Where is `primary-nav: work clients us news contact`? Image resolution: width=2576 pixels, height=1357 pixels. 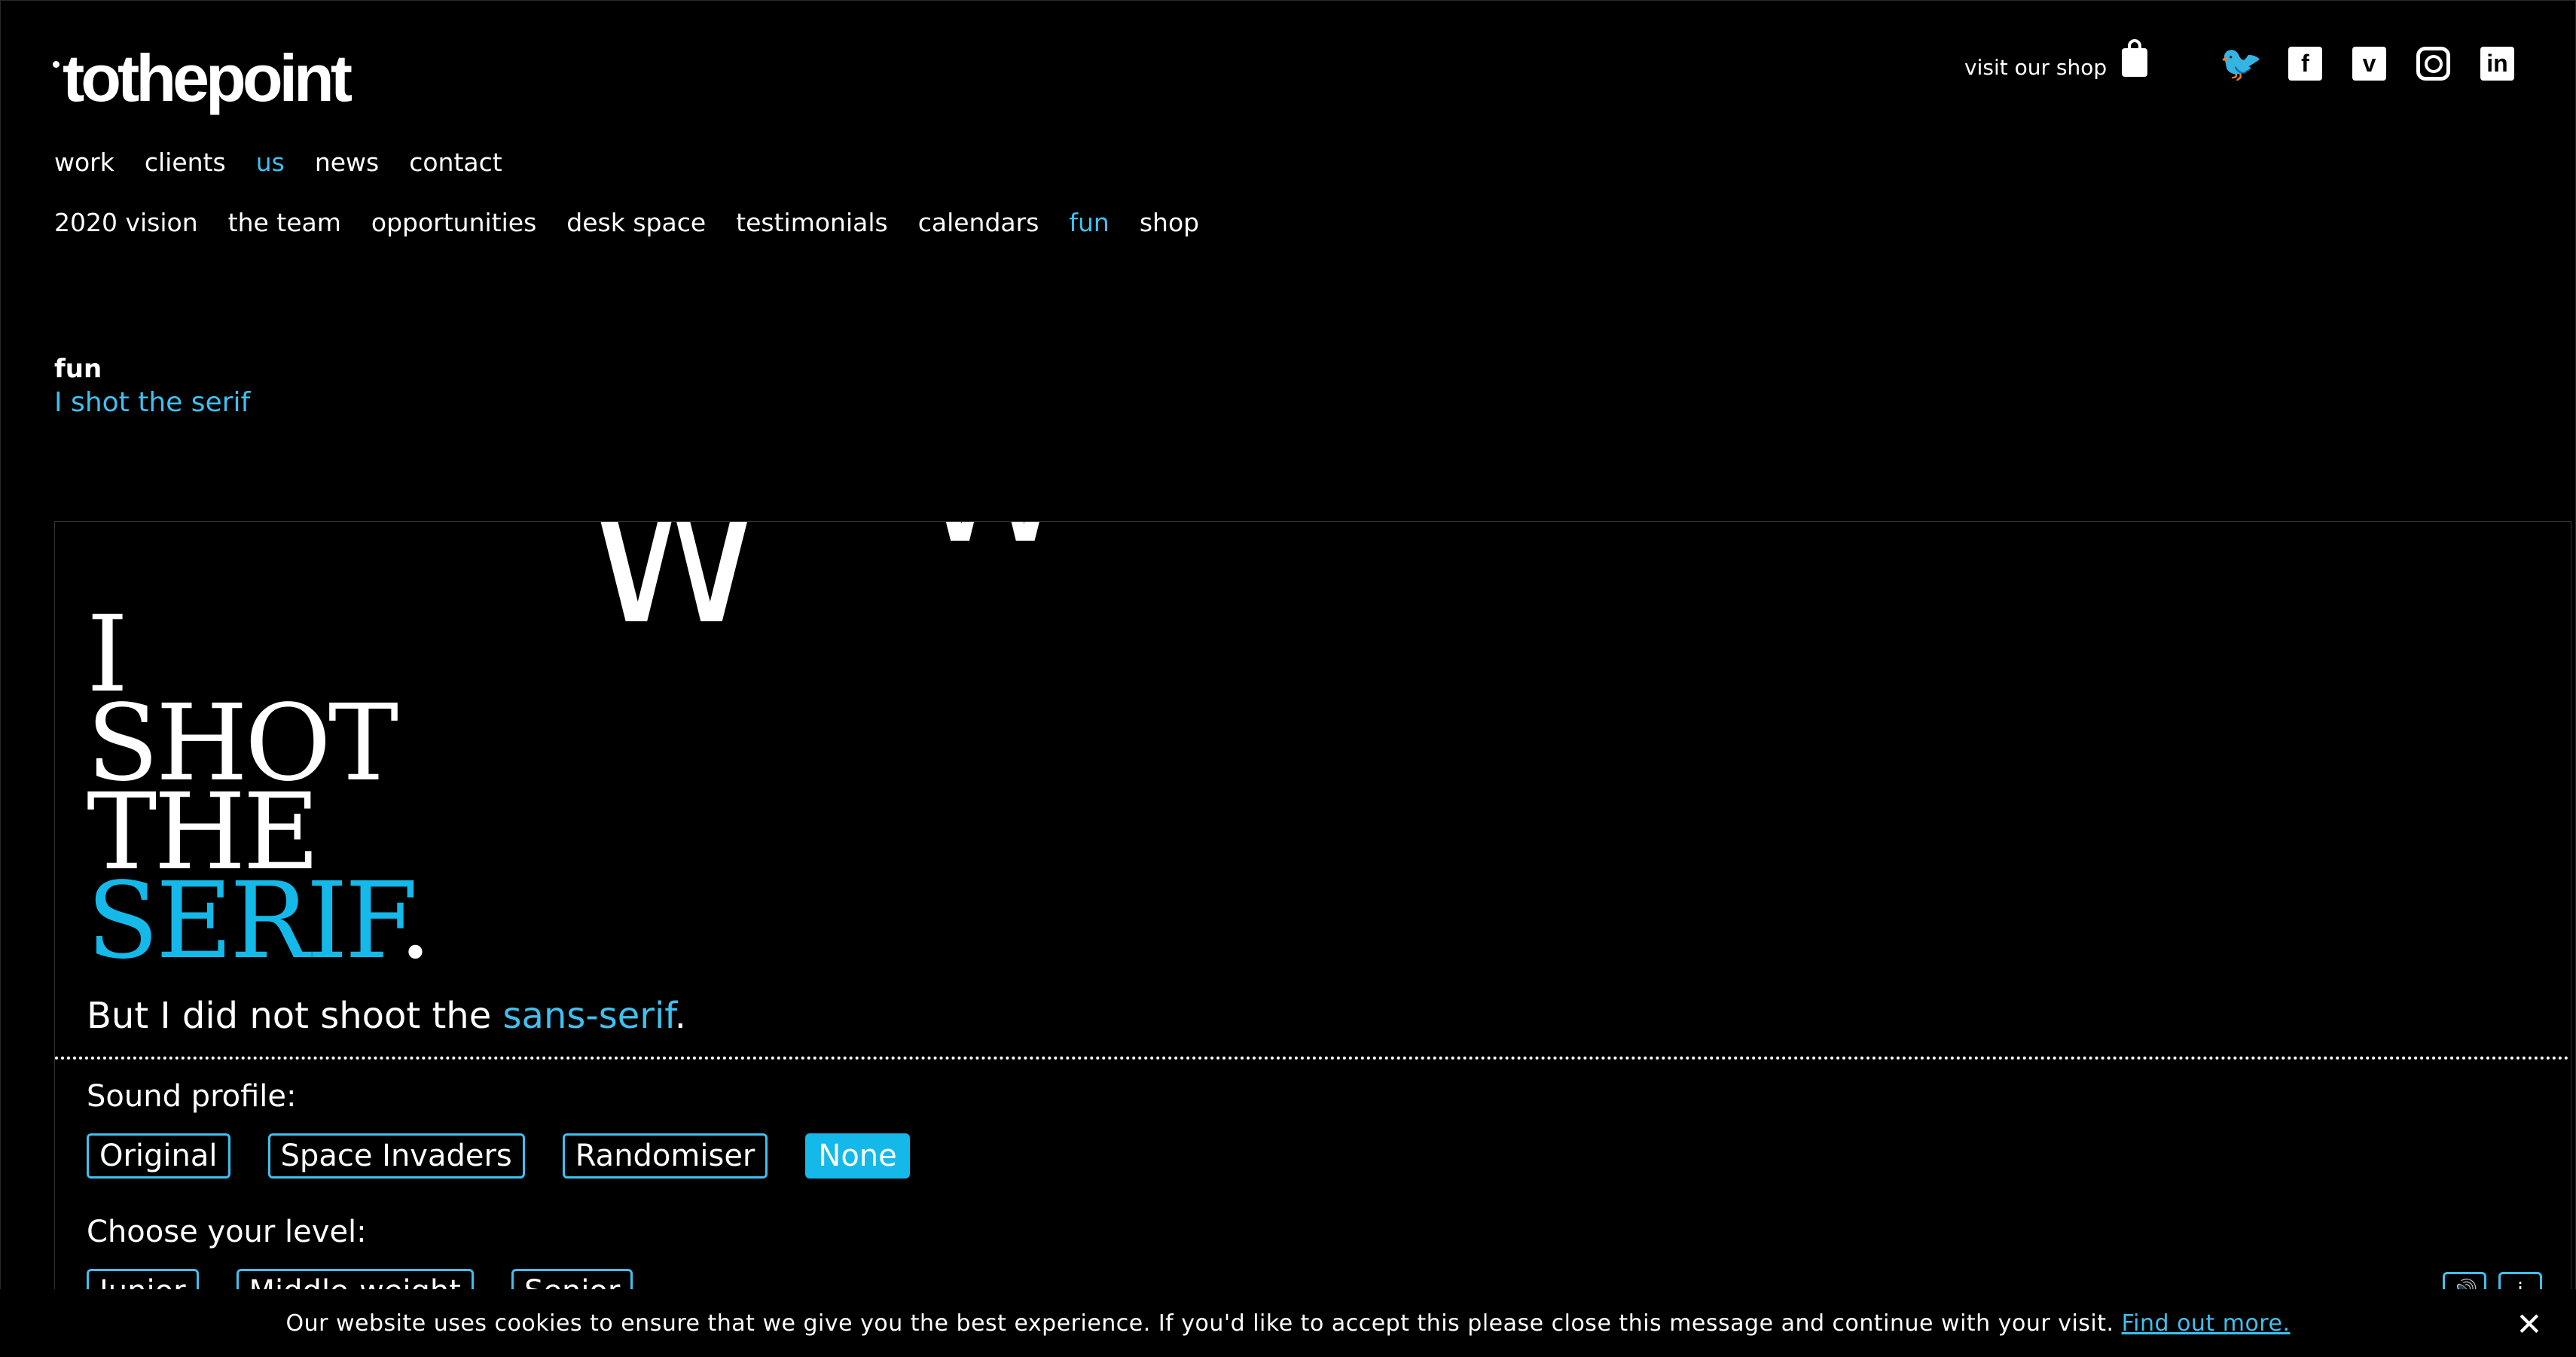 primary-nav: work clients us news contact is located at coordinates (278, 163).